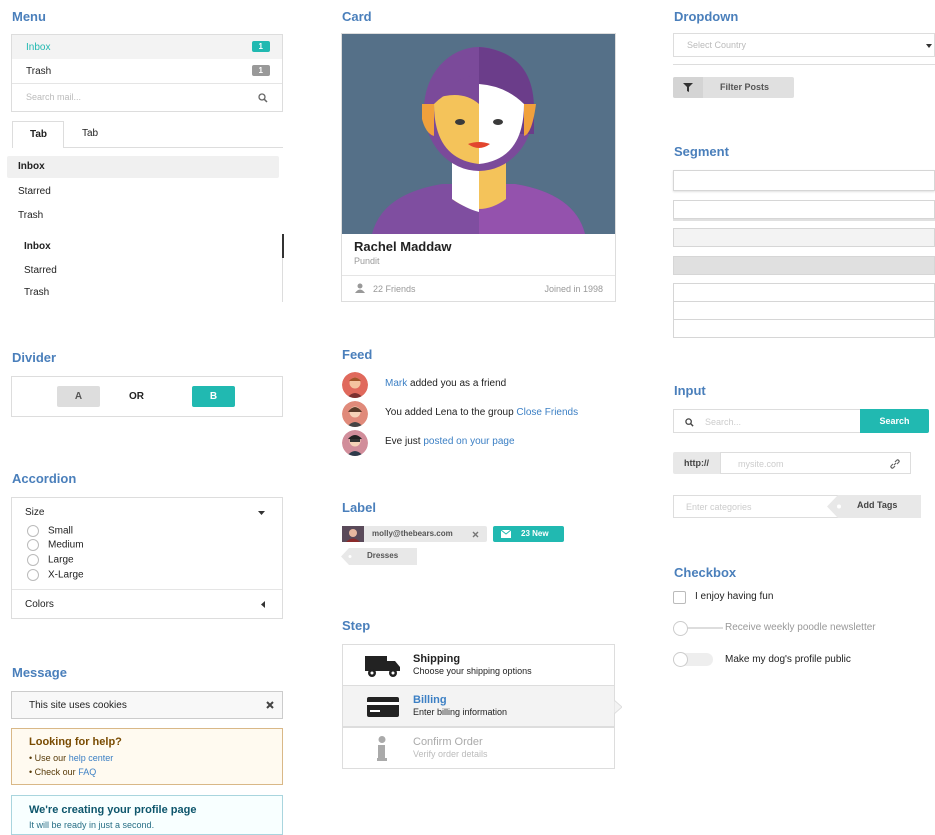 The image size is (935, 835). Describe the element at coordinates (445, 383) in the screenshot. I see `feed-text: Mark added you as a friend` at that location.